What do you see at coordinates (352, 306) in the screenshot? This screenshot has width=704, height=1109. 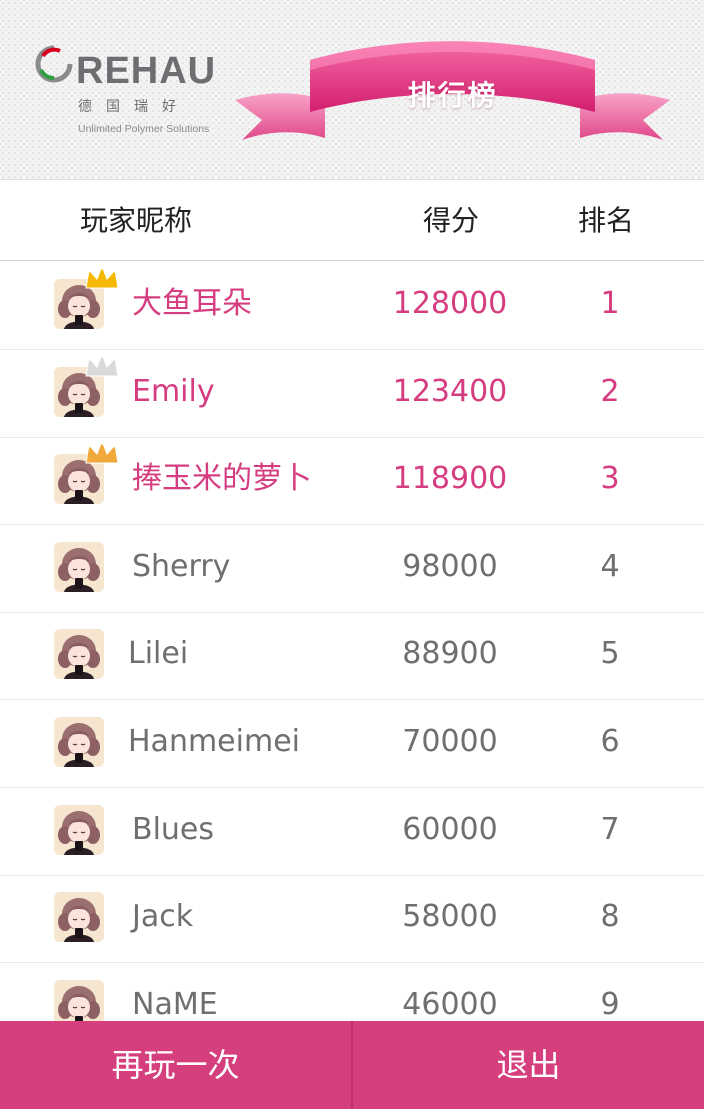 I see `leaderboard-row-1: 大鱼耳朵 128000 1` at bounding box center [352, 306].